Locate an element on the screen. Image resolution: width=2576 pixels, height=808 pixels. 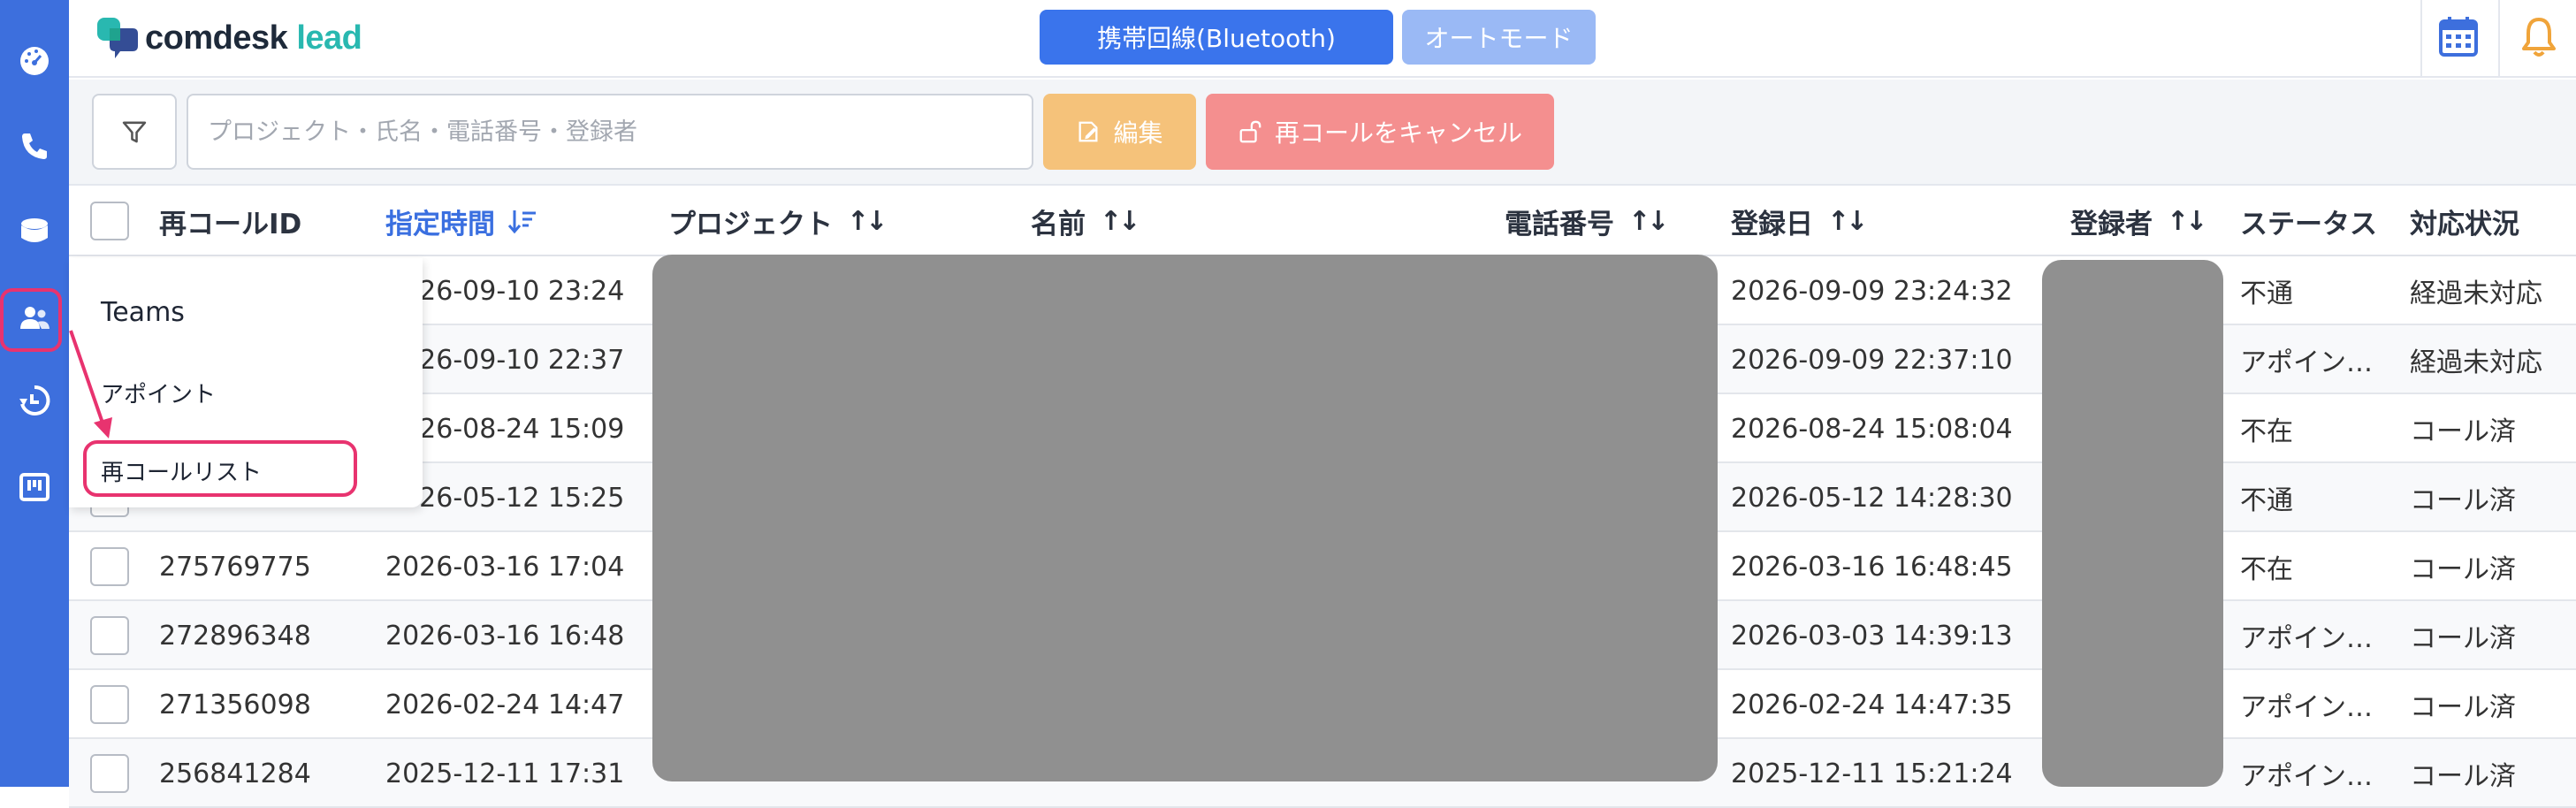
toolbar: 編集 再コールをキャンセル is located at coordinates (1322, 133).